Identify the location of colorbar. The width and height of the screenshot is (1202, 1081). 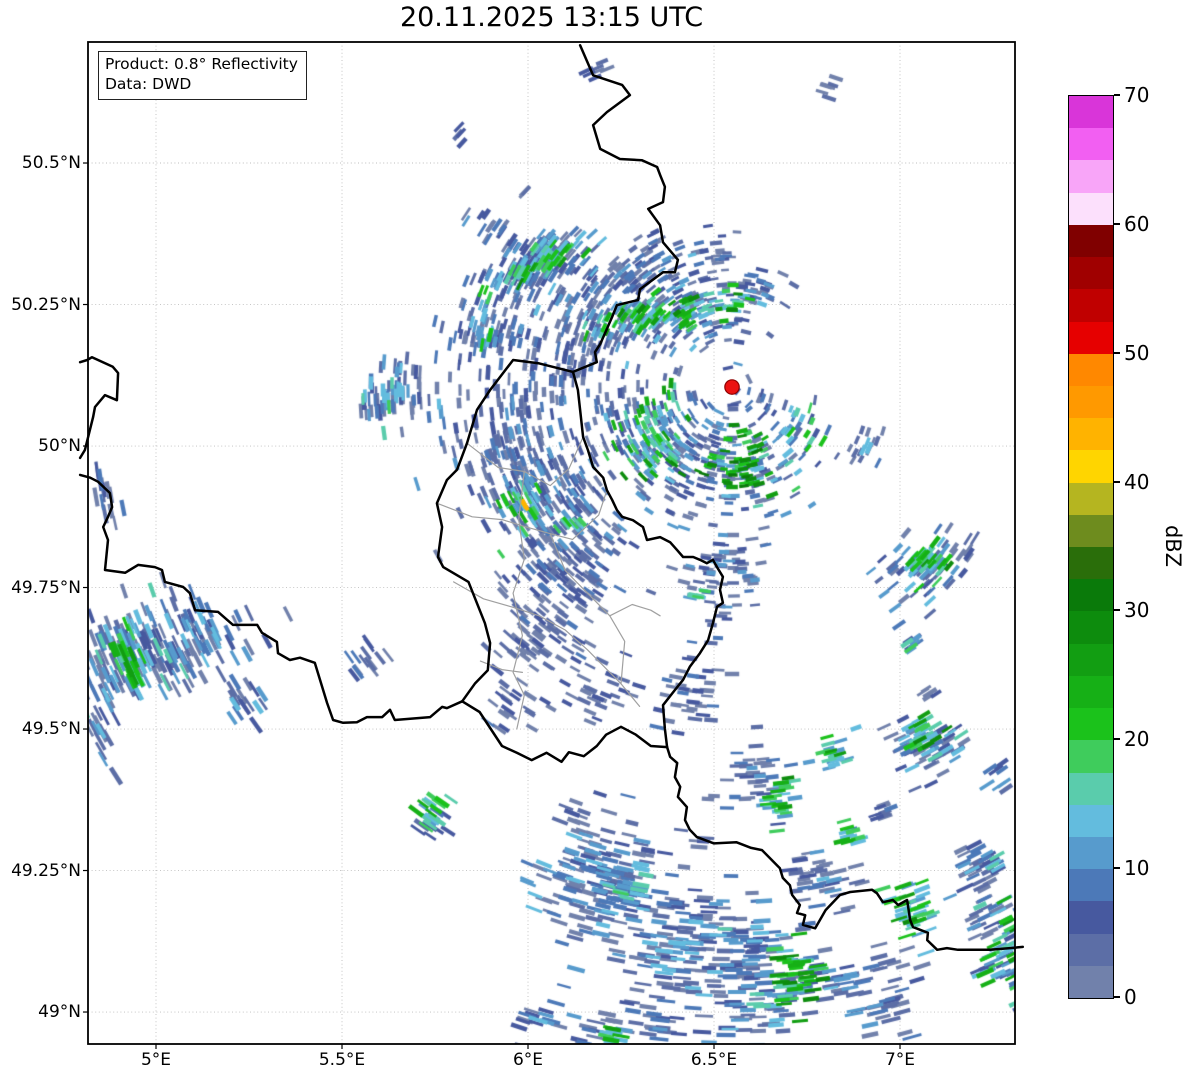
(1091, 547).